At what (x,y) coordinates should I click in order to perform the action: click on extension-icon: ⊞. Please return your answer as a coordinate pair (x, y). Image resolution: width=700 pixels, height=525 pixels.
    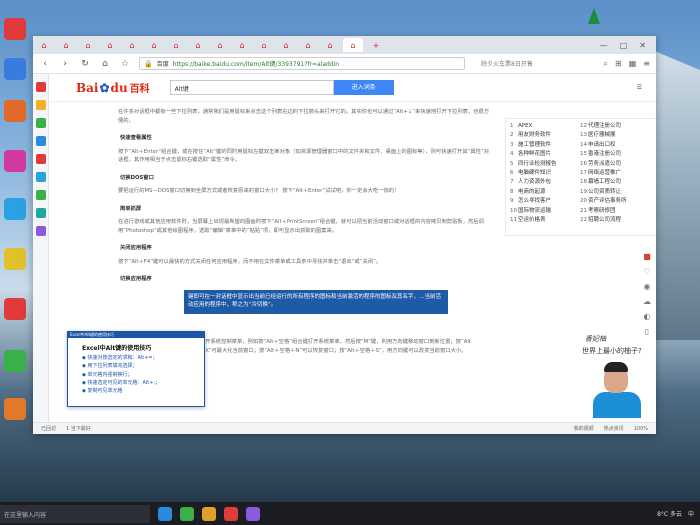
    Looking at the image, I should click on (618, 64).